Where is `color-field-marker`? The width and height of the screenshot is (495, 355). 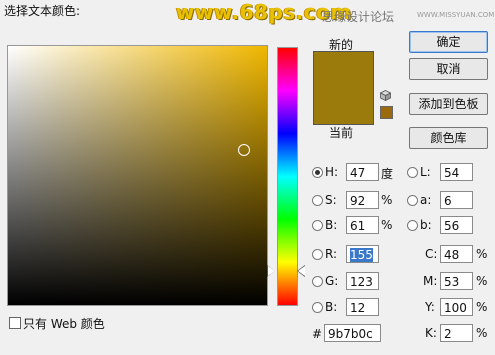
color-field-marker is located at coordinates (244, 150).